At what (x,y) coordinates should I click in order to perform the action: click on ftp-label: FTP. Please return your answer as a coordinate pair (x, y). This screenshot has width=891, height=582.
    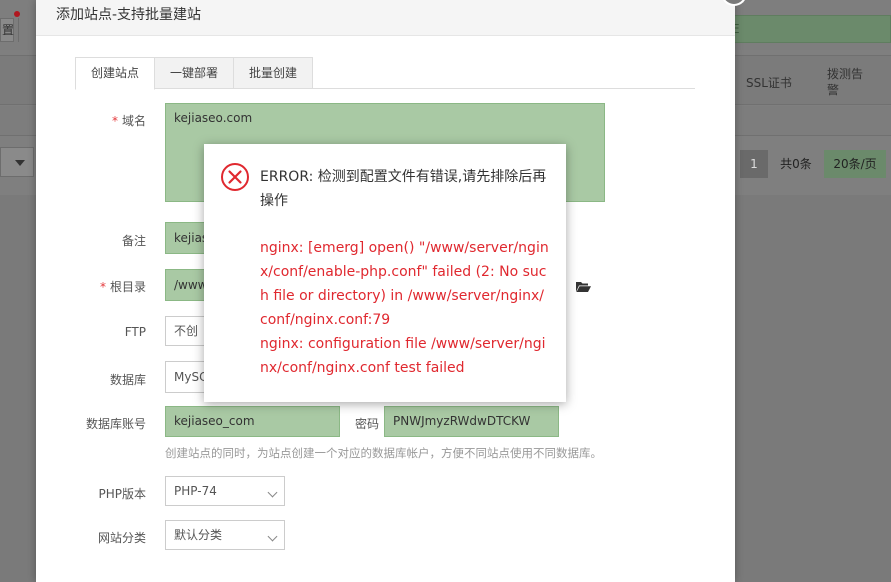
    Looking at the image, I should click on (135, 332).